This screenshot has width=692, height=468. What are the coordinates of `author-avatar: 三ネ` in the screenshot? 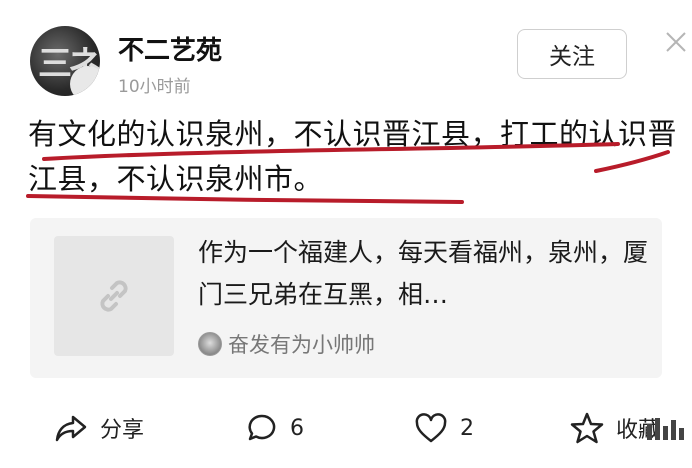 It's located at (65, 61).